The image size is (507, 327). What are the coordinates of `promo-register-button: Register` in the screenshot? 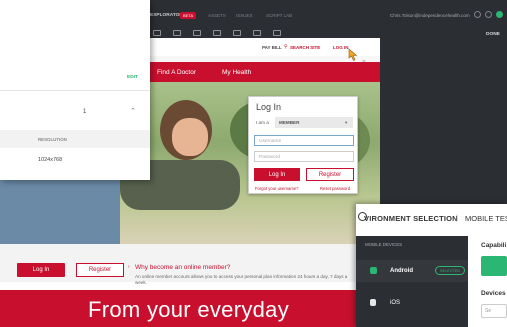 It's located at (100, 270).